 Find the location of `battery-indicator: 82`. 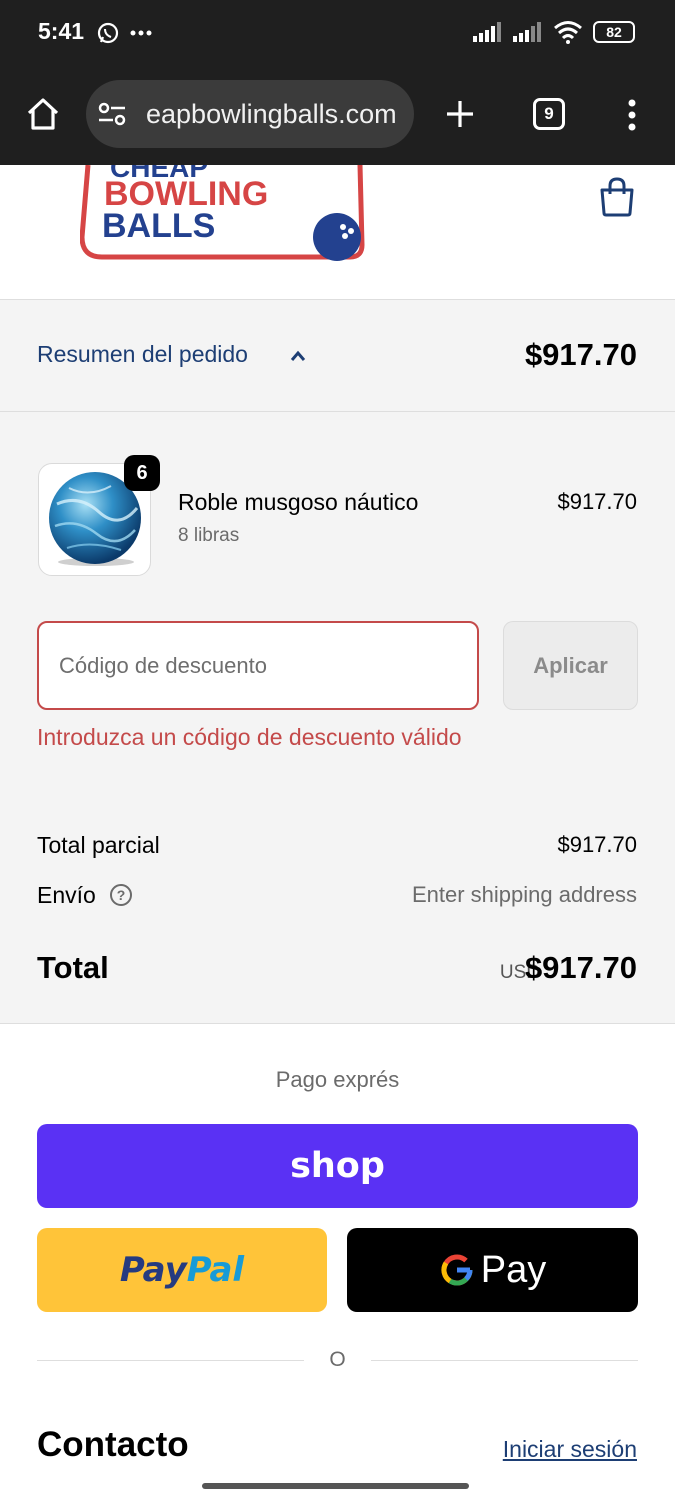

battery-indicator: 82 is located at coordinates (614, 32).